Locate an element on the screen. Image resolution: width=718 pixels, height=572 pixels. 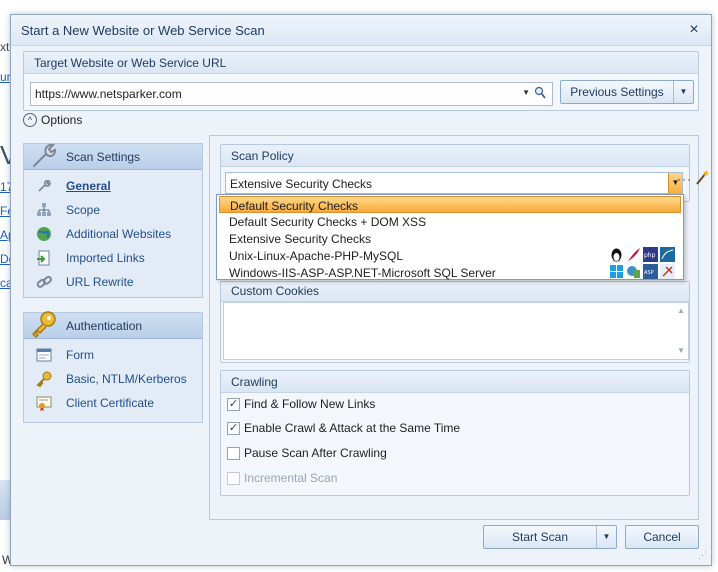
nav-item-client-certificate: Client Certificate is located at coordinates (95, 403).